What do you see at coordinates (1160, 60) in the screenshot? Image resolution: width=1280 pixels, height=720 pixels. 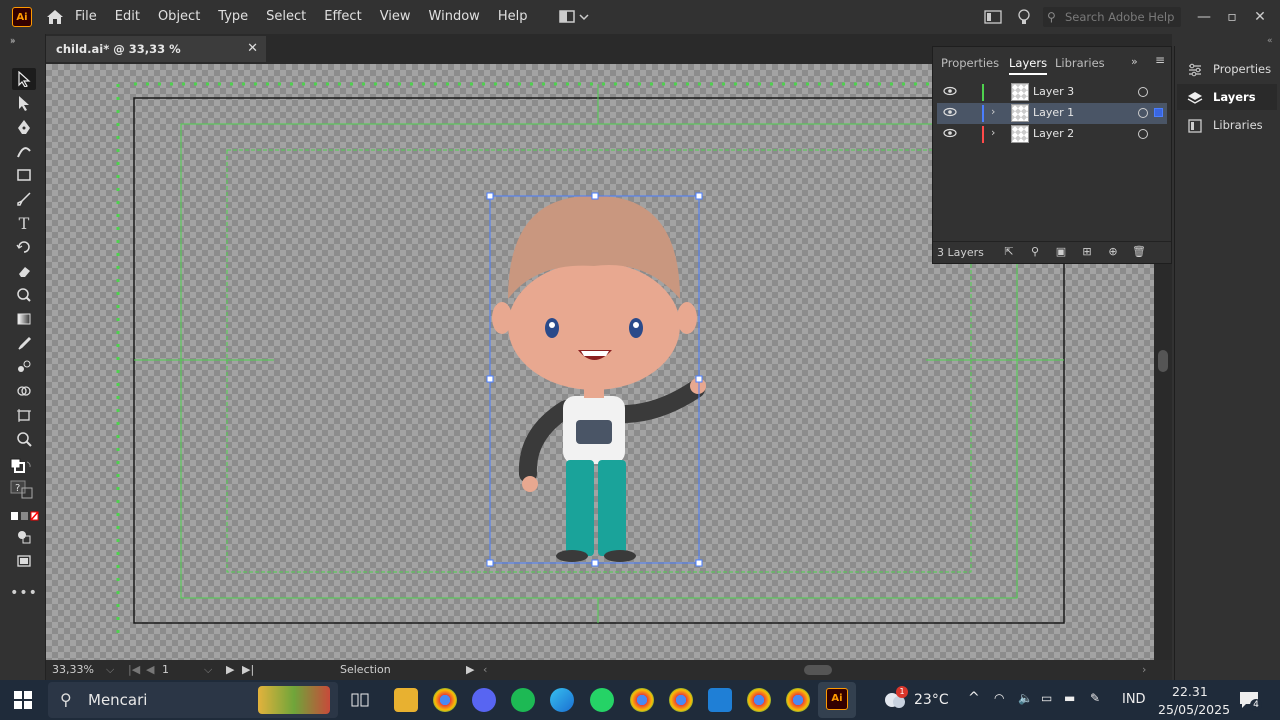 I see `panel-menu-icon: ≡` at bounding box center [1160, 60].